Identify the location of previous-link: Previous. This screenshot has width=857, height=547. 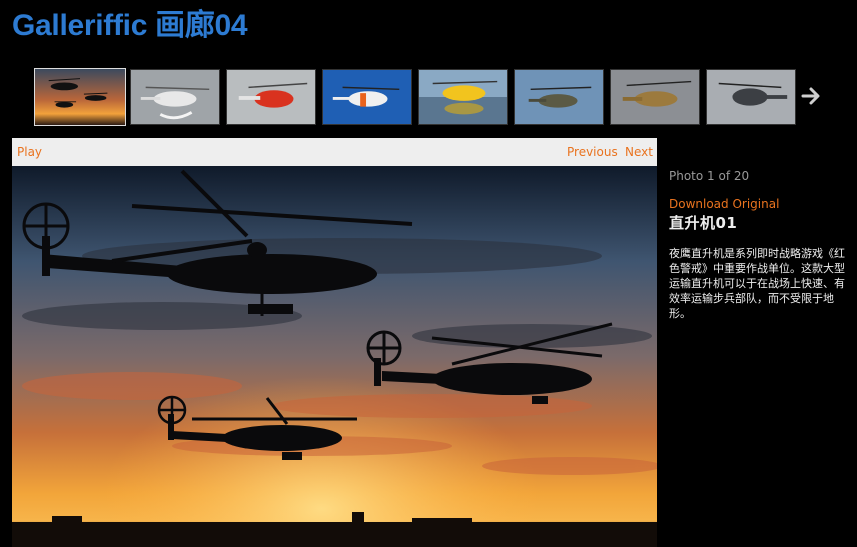
(592, 152).